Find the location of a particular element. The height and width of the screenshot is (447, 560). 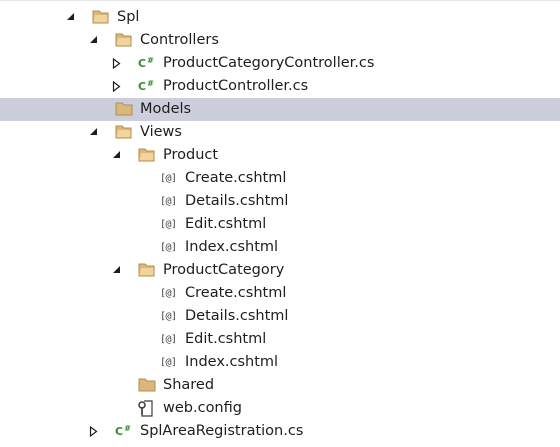

tree-item-label: Product is located at coordinates (191, 155).